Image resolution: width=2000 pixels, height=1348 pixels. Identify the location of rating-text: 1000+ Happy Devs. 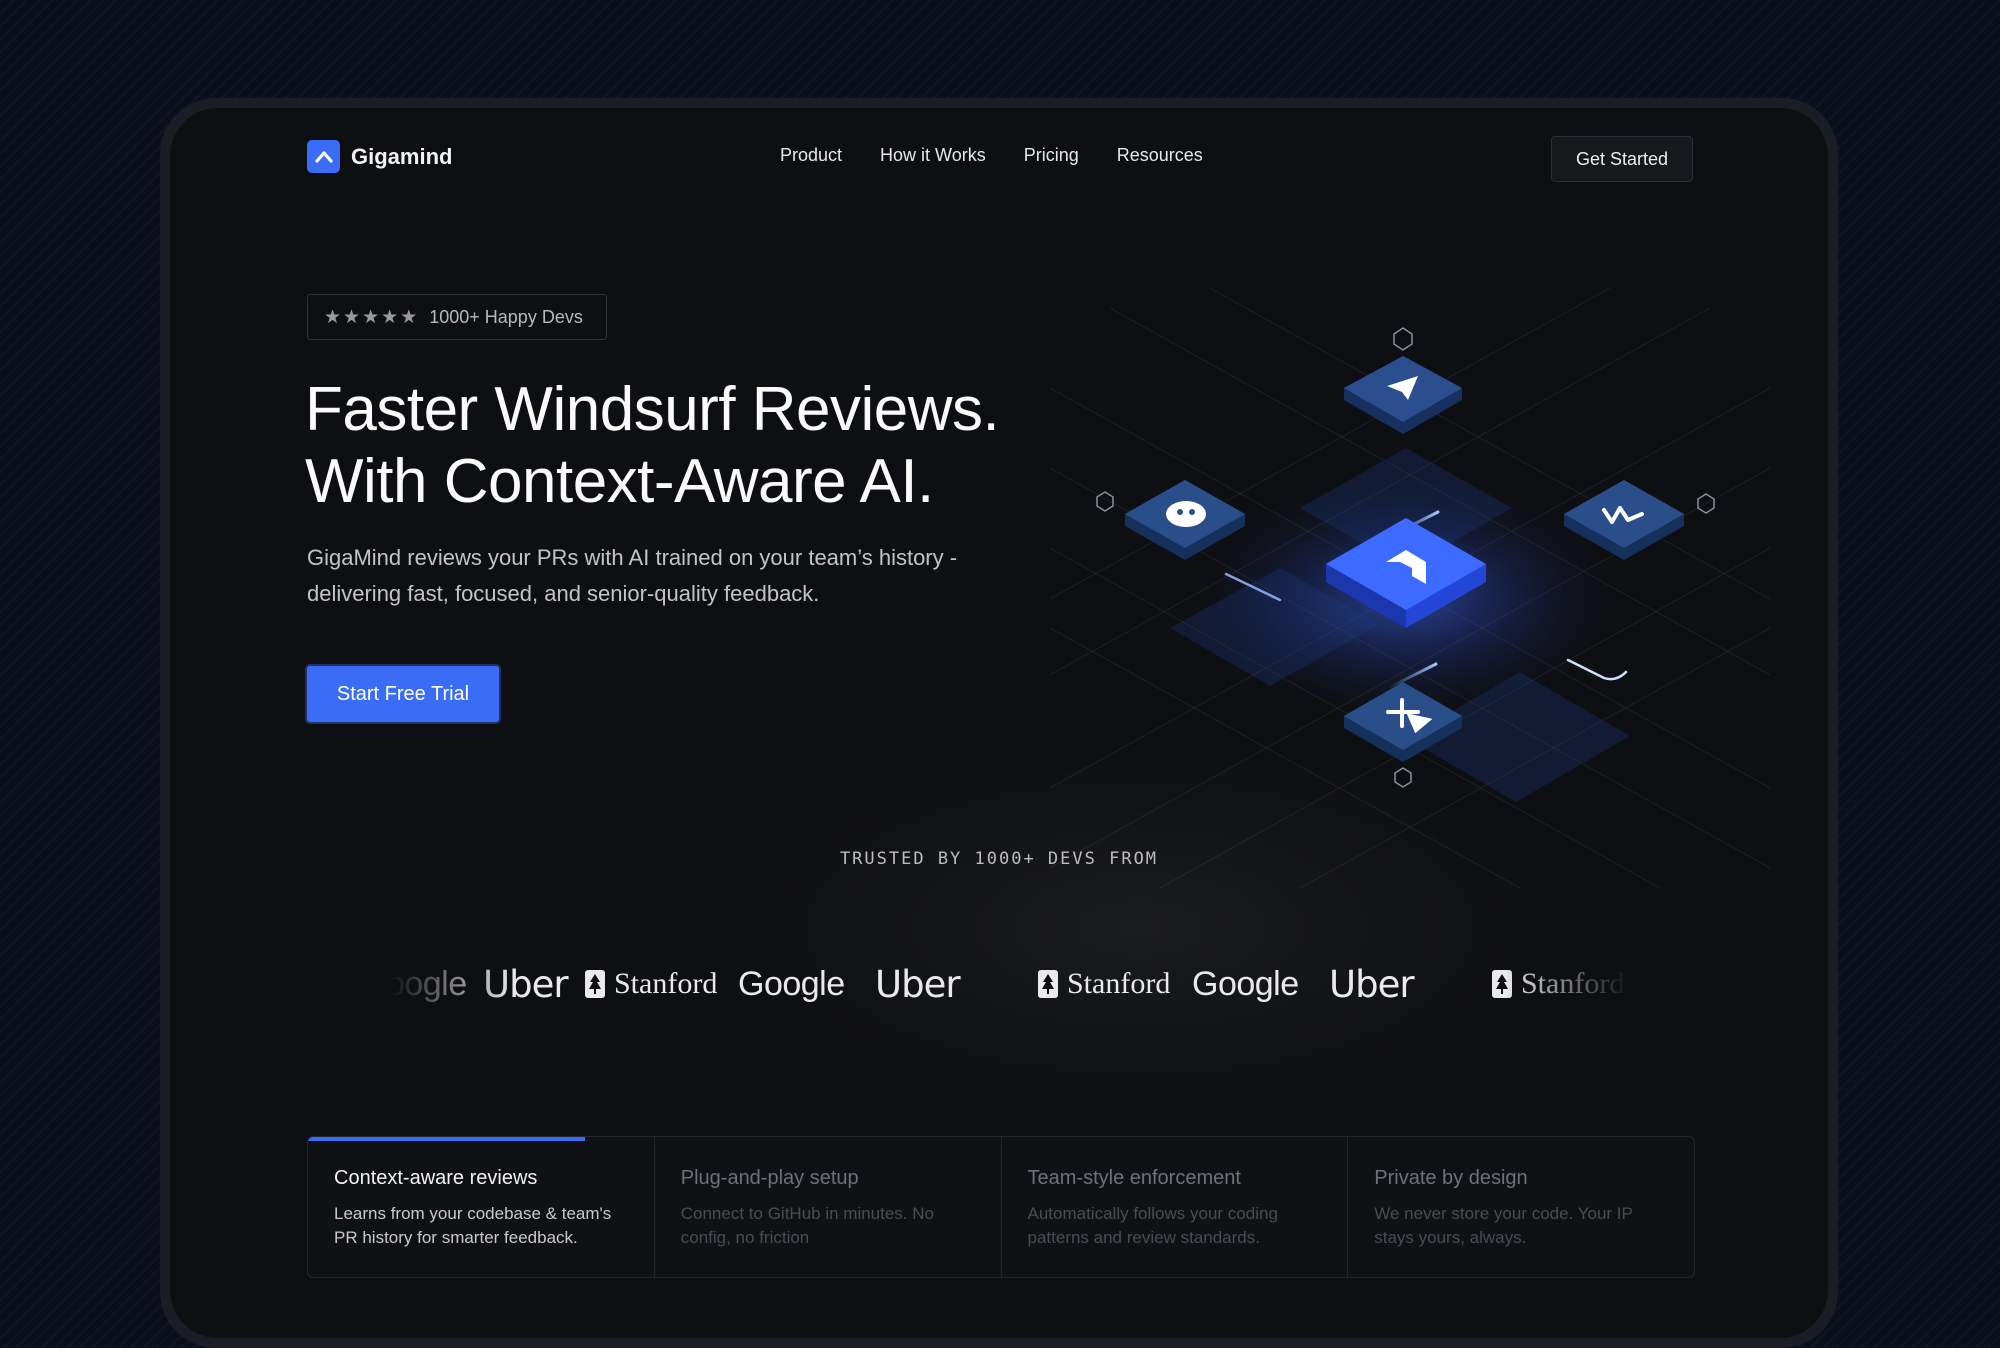
(506, 316).